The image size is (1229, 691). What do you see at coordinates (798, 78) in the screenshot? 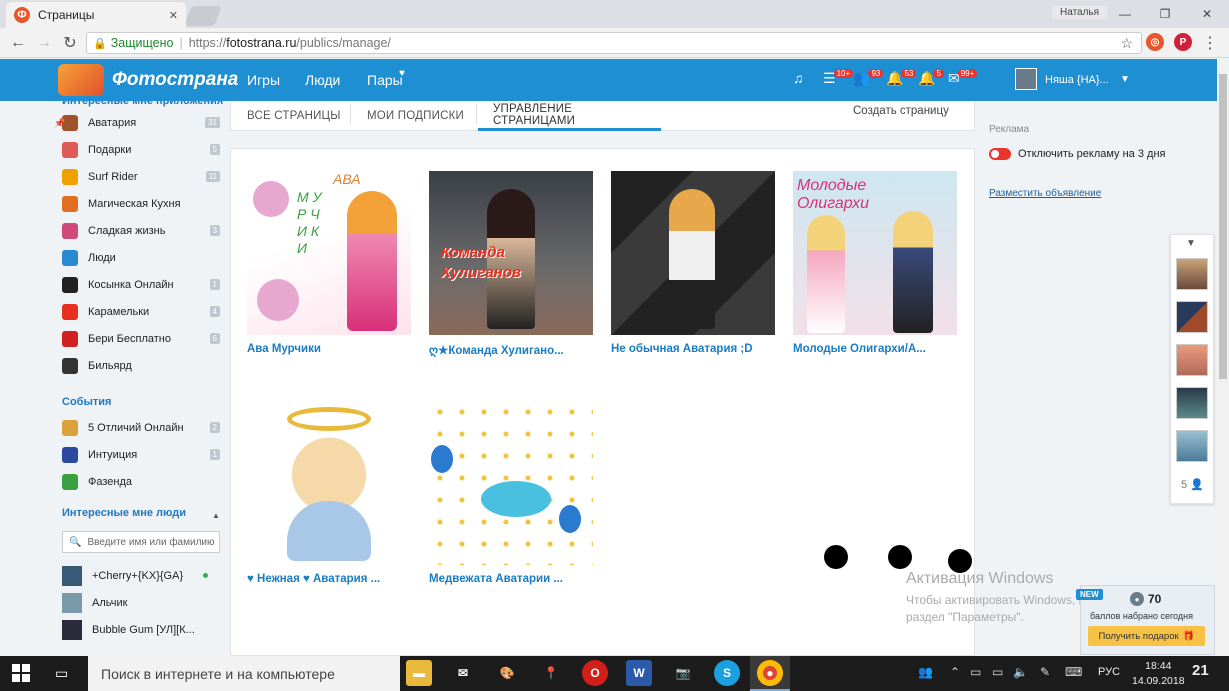
I see `music-icon: ♫` at bounding box center [798, 78].